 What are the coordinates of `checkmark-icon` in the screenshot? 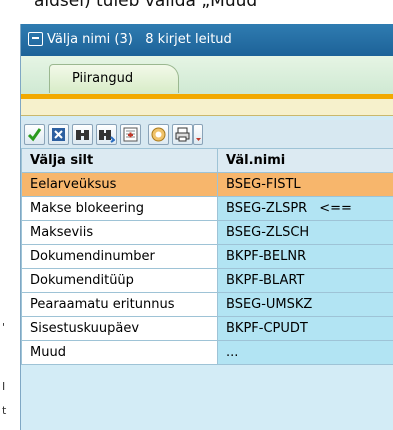 It's located at (34, 135).